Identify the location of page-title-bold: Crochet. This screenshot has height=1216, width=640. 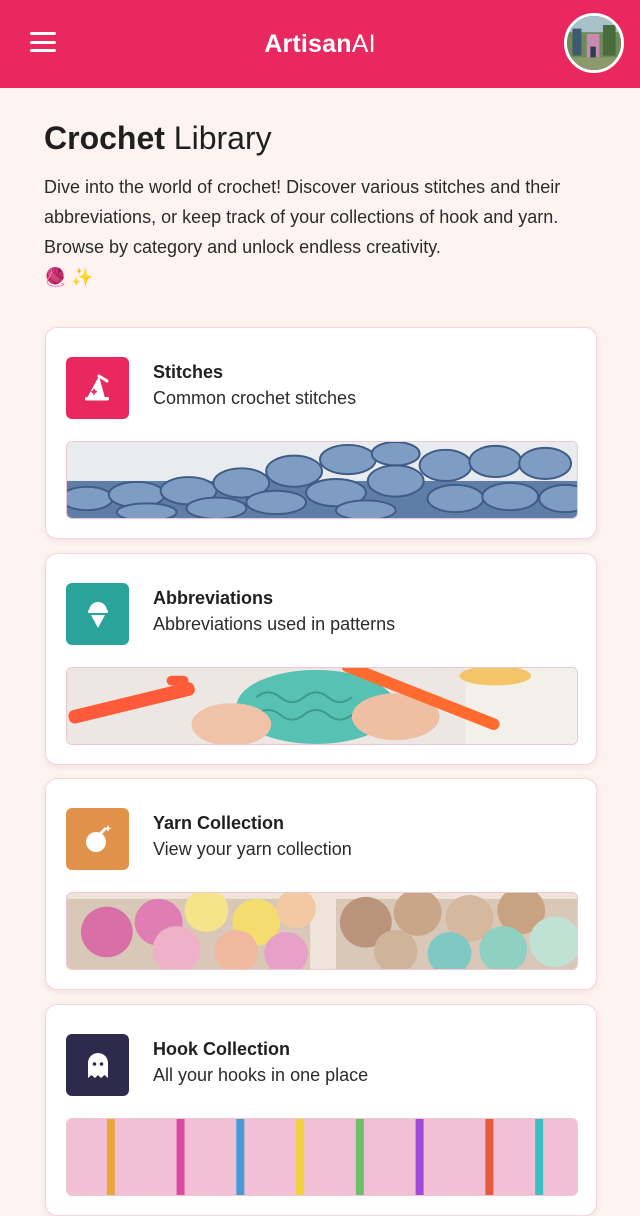
(104, 138).